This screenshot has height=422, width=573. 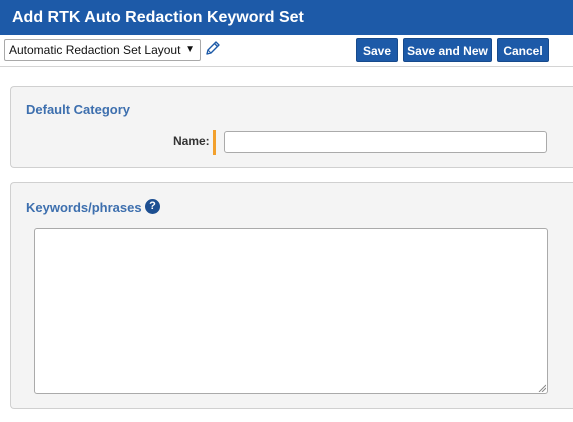 I want to click on question-circle-icon: ?, so click(x=152, y=206).